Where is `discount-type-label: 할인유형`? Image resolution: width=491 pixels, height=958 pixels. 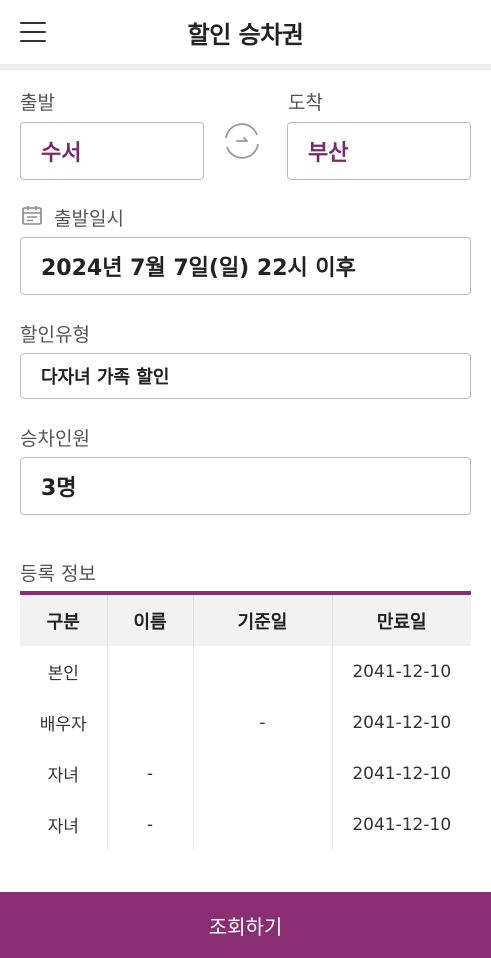 discount-type-label: 할인유형 is located at coordinates (55, 335).